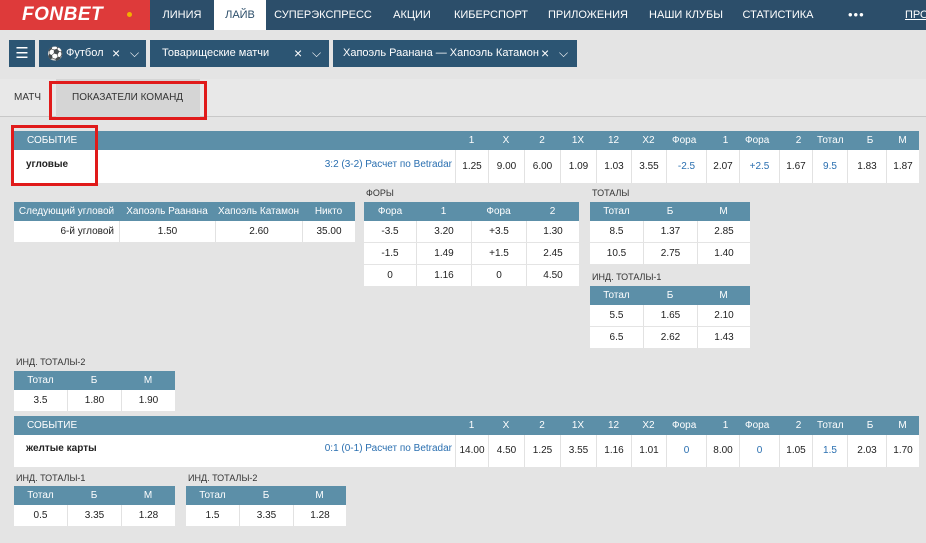 This screenshot has width=926, height=543. What do you see at coordinates (148, 495) in the screenshot?
I see `col-under: М` at bounding box center [148, 495].